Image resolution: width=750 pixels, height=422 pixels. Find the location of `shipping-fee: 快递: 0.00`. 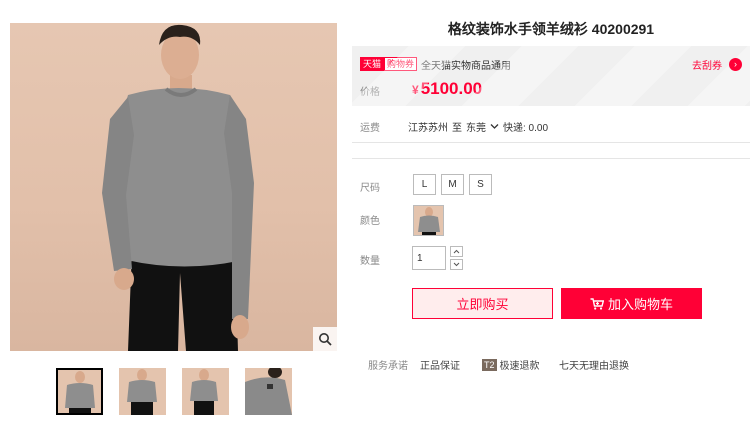

shipping-fee: 快递: 0.00 is located at coordinates (526, 128).